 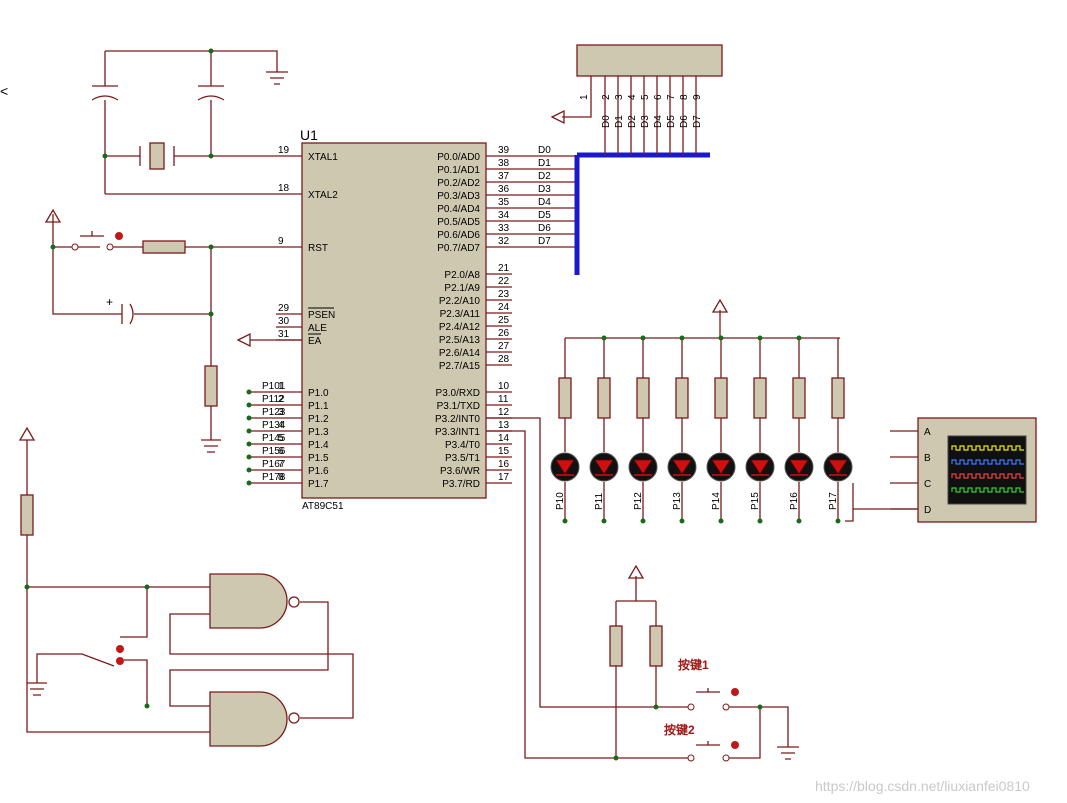 What do you see at coordinates (941, 470) in the screenshot?
I see `oscilloscope: A B C D` at bounding box center [941, 470].